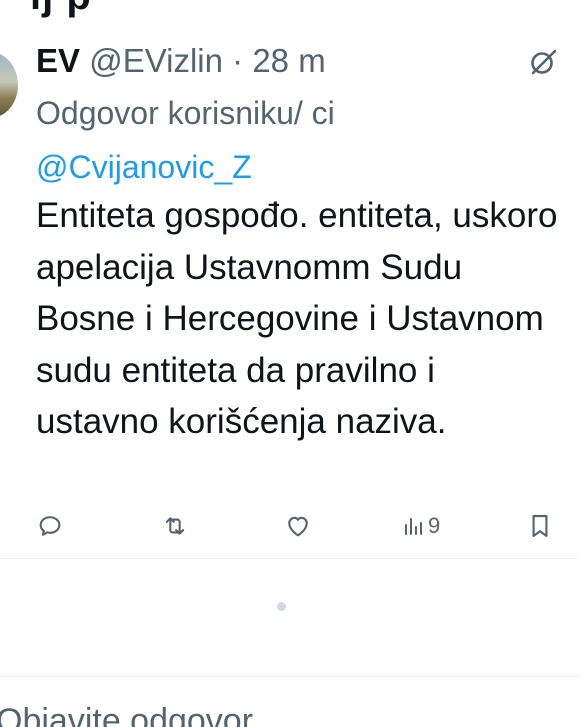 Image resolution: width=580 pixels, height=727 pixels. Describe the element at coordinates (9, 85) in the screenshot. I see `avatar` at that location.